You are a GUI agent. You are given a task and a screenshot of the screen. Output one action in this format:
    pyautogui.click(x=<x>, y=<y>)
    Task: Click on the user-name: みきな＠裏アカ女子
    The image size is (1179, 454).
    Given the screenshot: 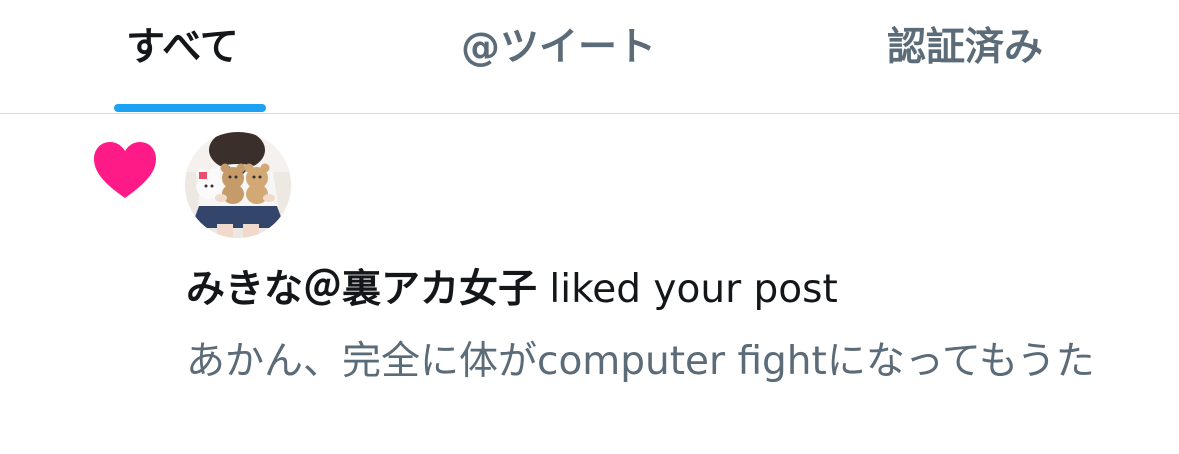 What is the action you would take?
    pyautogui.click(x=361, y=289)
    